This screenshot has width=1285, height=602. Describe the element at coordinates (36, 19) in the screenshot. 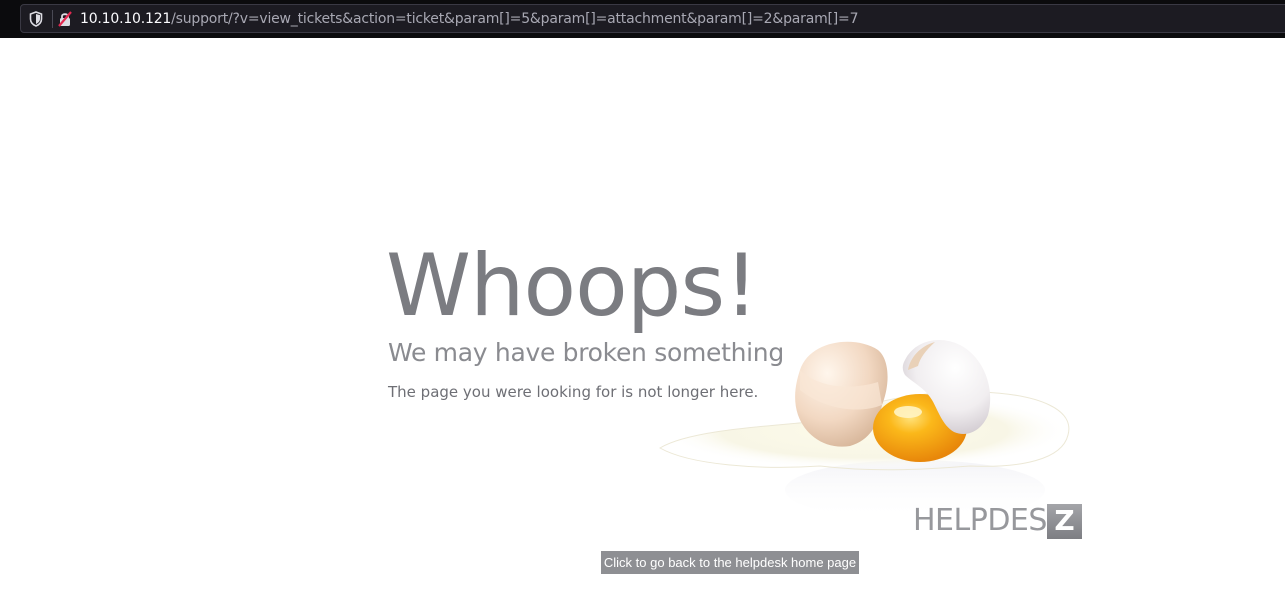

I see `shield-icon` at that location.